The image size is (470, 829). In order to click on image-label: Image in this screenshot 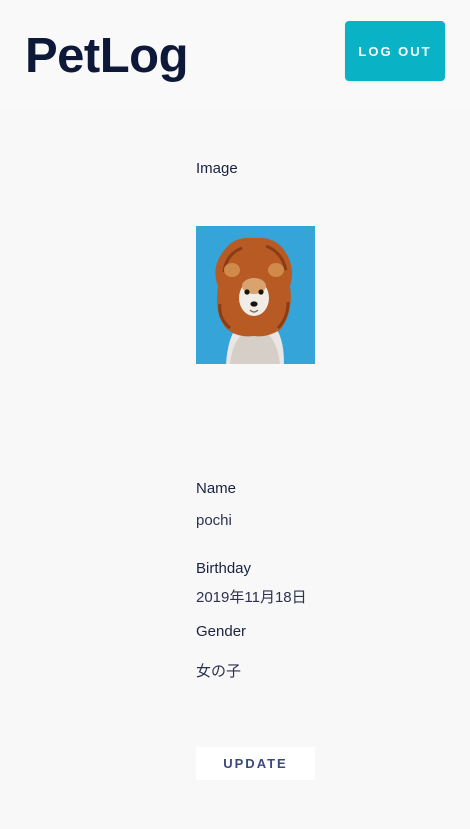, I will do `click(217, 168)`.